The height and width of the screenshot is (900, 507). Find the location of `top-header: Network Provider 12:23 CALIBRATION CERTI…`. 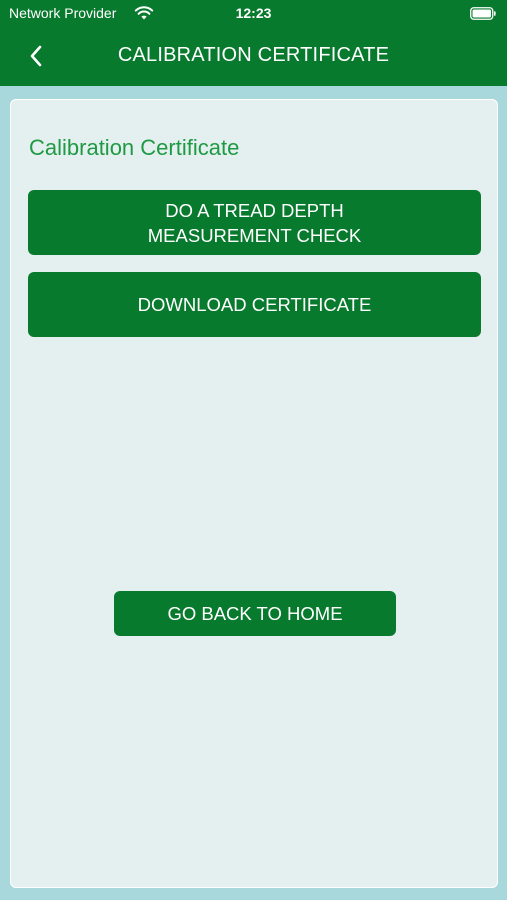

top-header: Network Provider 12:23 CALIBRATION CERTI… is located at coordinates (253, 43).